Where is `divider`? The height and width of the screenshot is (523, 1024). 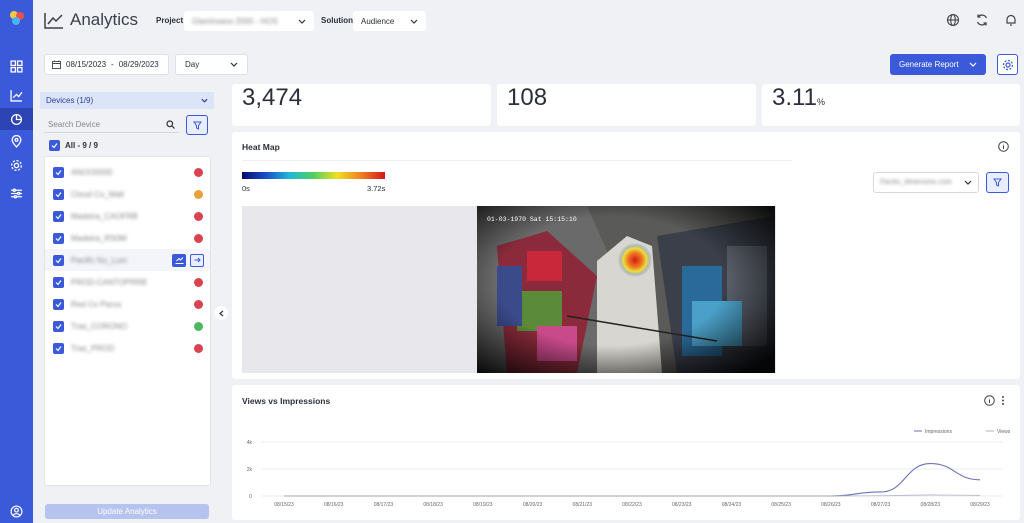 divider is located at coordinates (517, 160).